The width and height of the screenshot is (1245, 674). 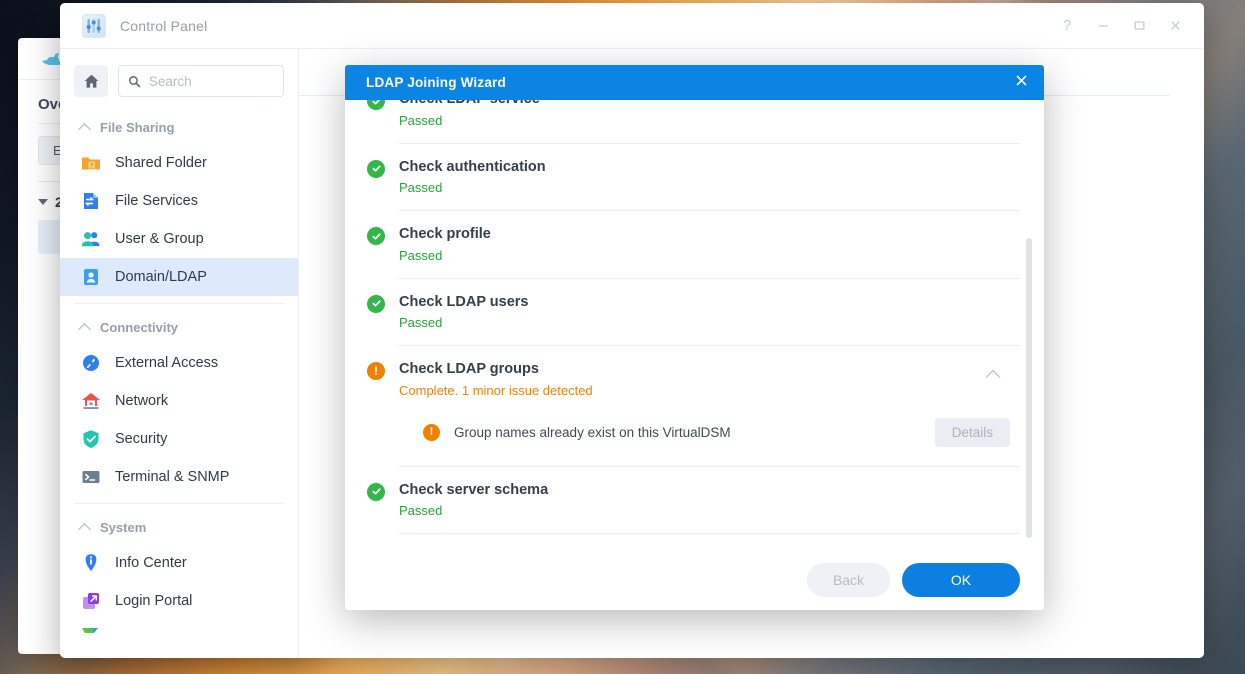 What do you see at coordinates (43, 202) in the screenshot?
I see `caret-down-icon` at bounding box center [43, 202].